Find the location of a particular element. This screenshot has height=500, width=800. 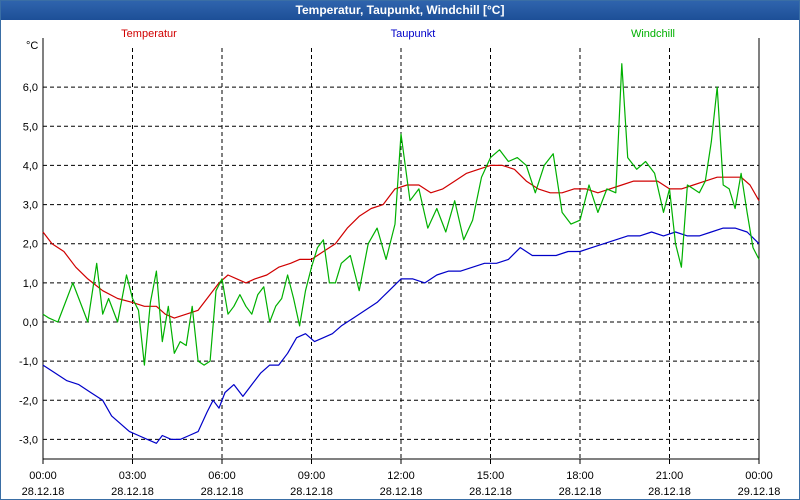

x-tick-time-label: 03:00 is located at coordinates (133, 476).